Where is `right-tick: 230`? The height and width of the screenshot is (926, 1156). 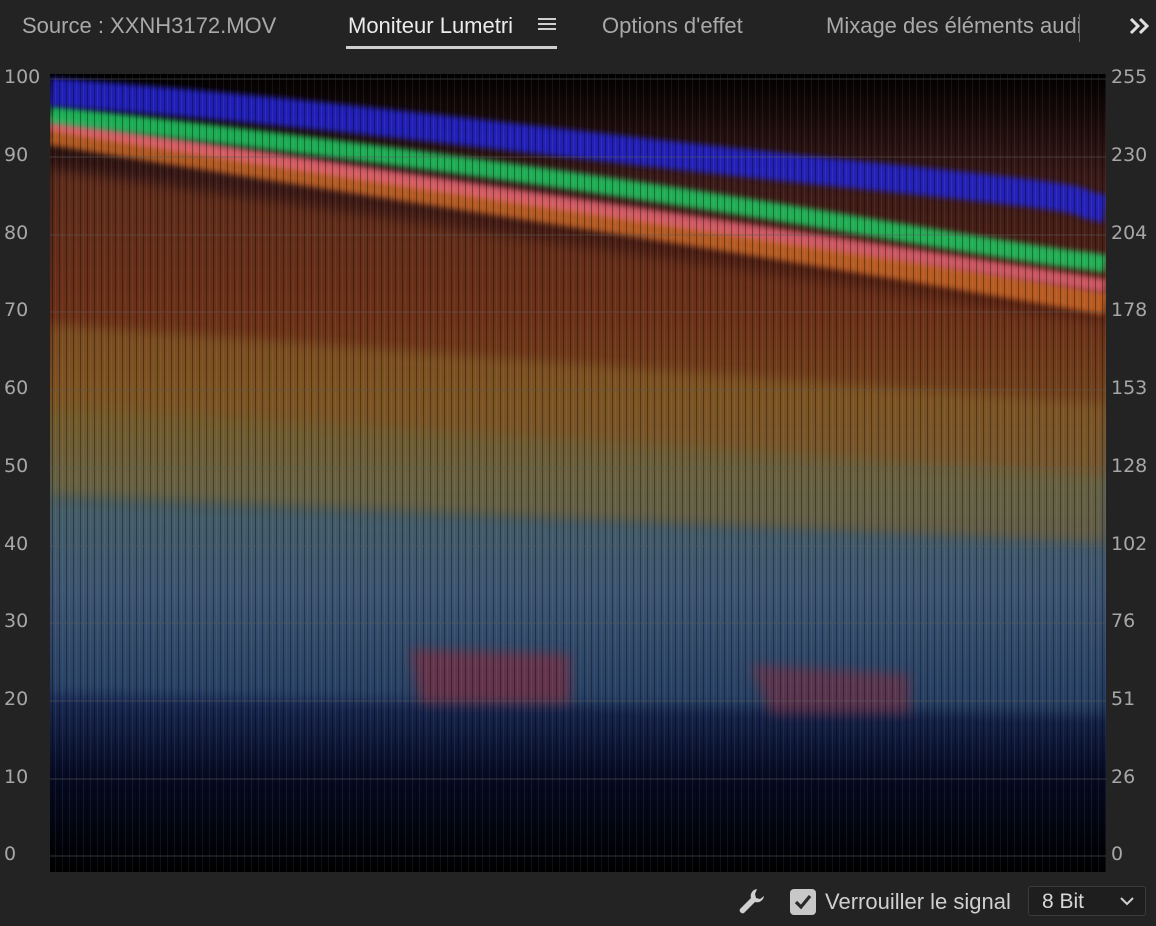
right-tick: 230 is located at coordinates (1129, 155).